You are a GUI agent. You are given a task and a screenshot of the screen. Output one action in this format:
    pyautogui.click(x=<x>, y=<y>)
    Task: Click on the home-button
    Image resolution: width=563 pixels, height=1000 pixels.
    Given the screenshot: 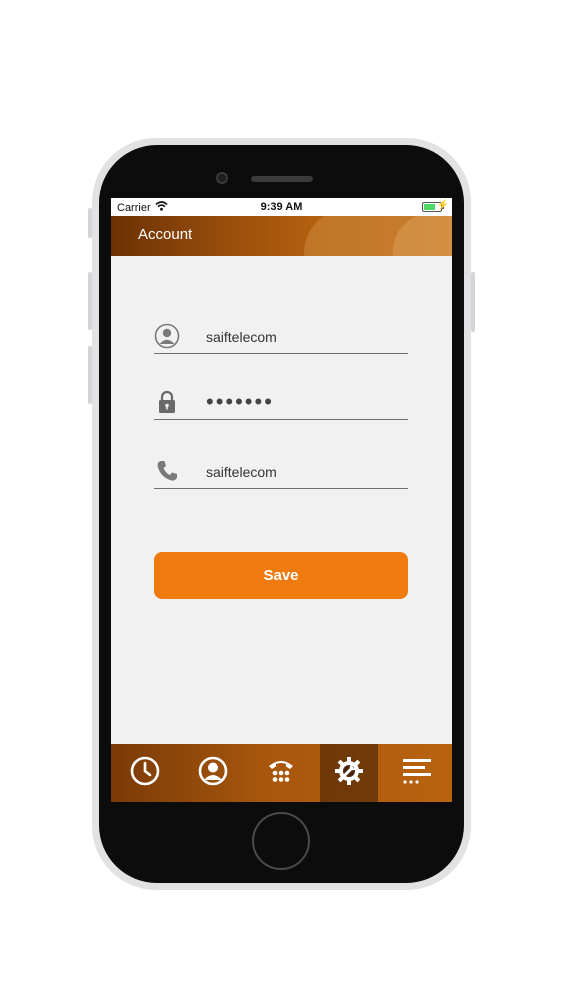 What is the action you would take?
    pyautogui.click(x=281, y=841)
    